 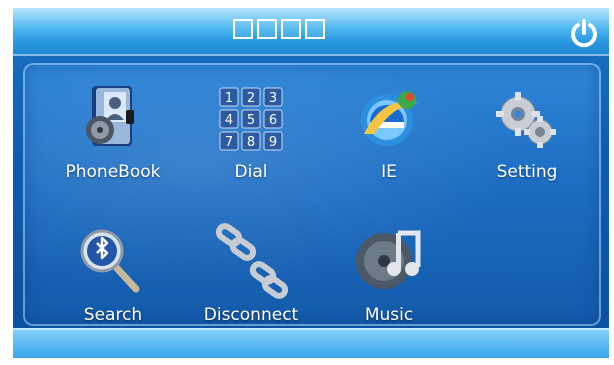 What do you see at coordinates (389, 315) in the screenshot?
I see `menu-item-label: Music` at bounding box center [389, 315].